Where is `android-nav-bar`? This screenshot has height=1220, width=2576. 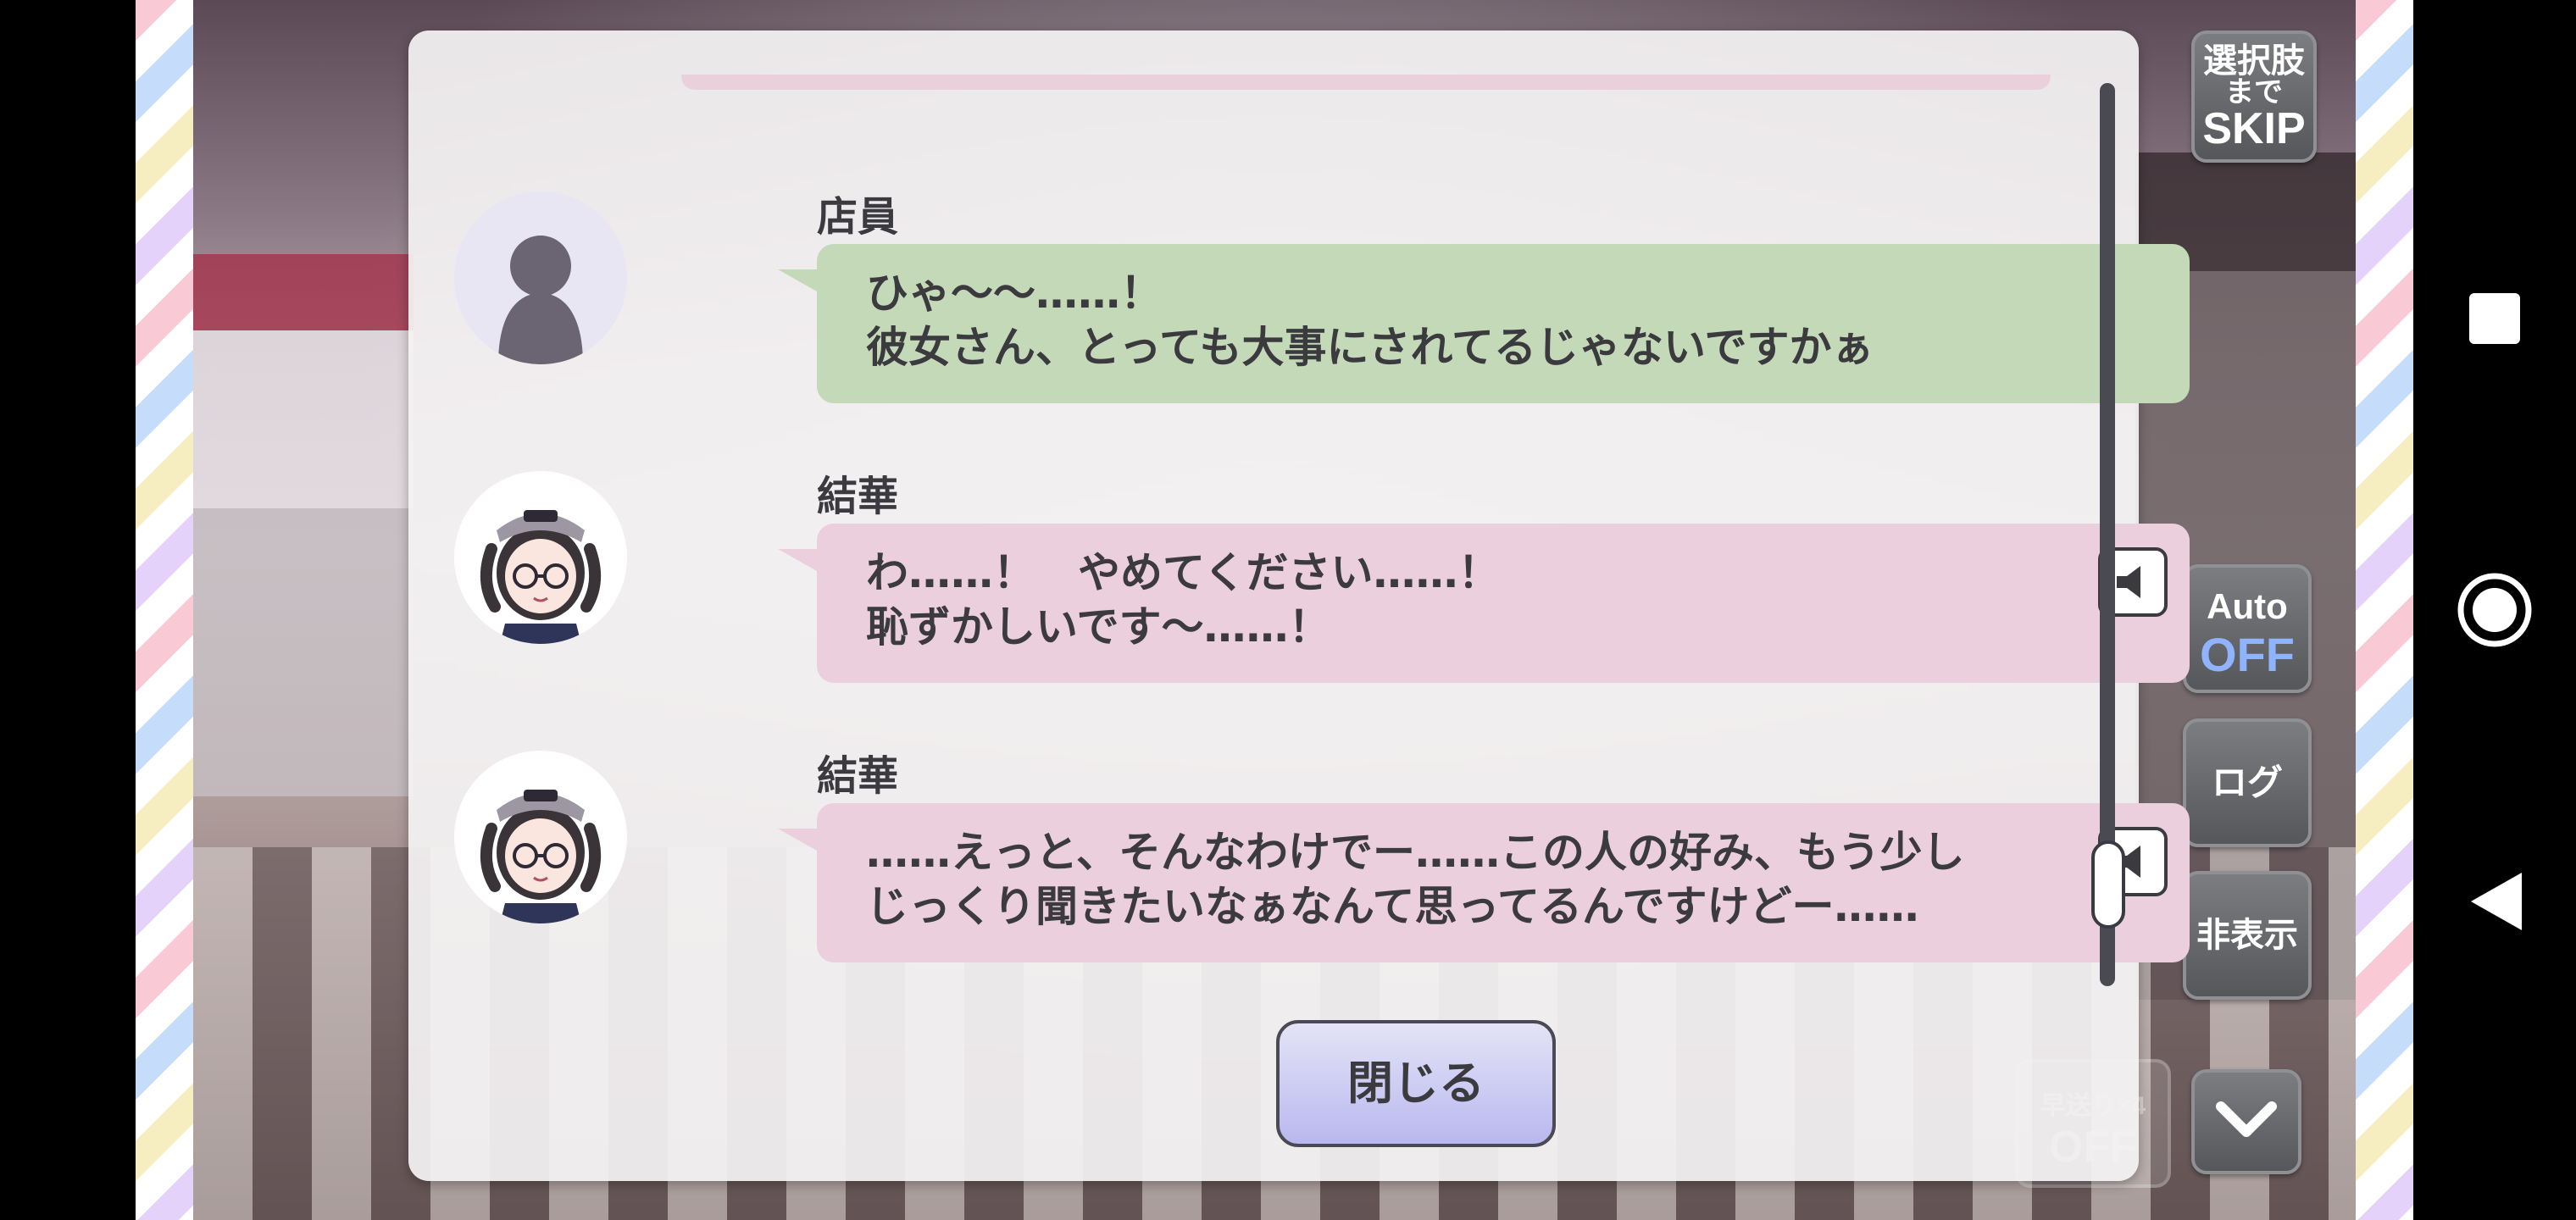 android-nav-bar is located at coordinates (2494, 610).